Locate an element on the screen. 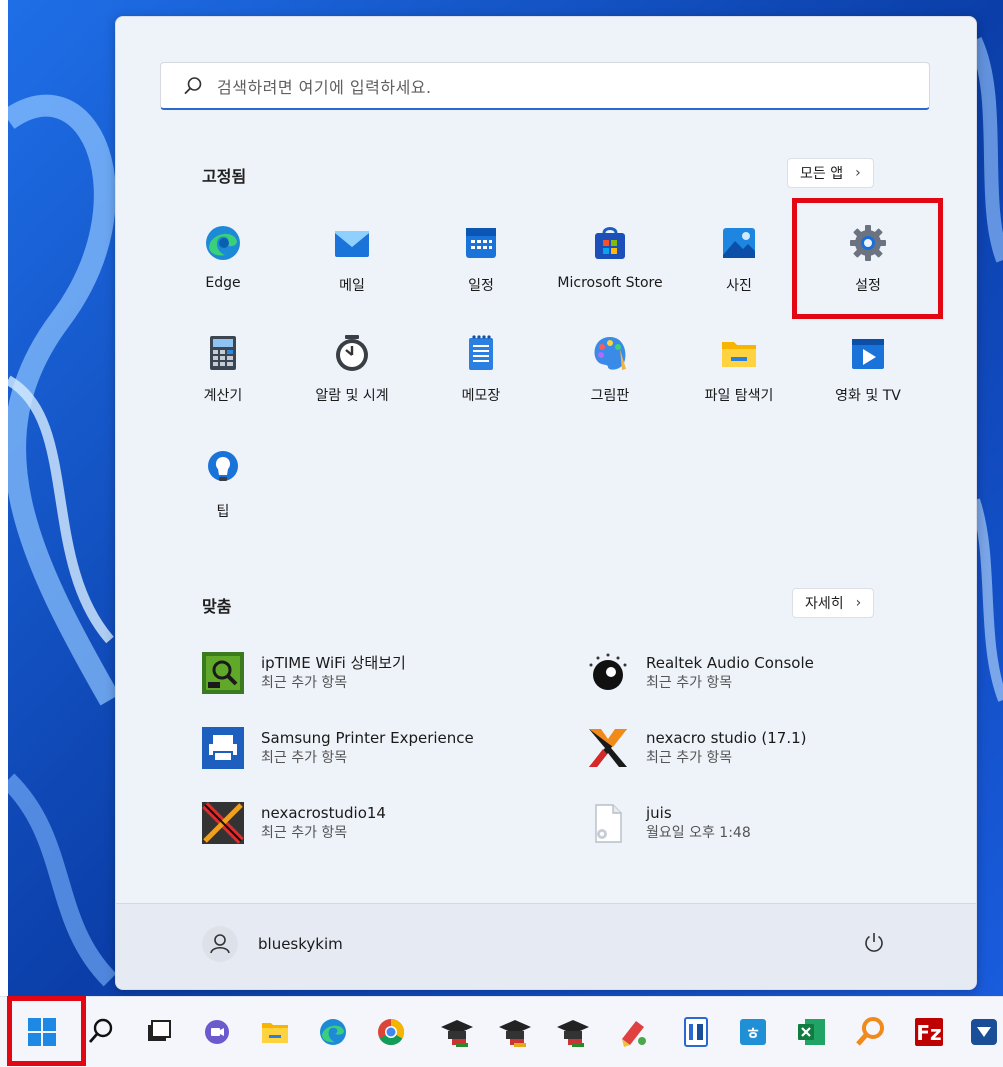 Image resolution: width=1003 pixels, height=1067 pixels. recommended-item-nexacrostudio14: nexacrostudio14 최근 추가 항목 is located at coordinates (392, 823).